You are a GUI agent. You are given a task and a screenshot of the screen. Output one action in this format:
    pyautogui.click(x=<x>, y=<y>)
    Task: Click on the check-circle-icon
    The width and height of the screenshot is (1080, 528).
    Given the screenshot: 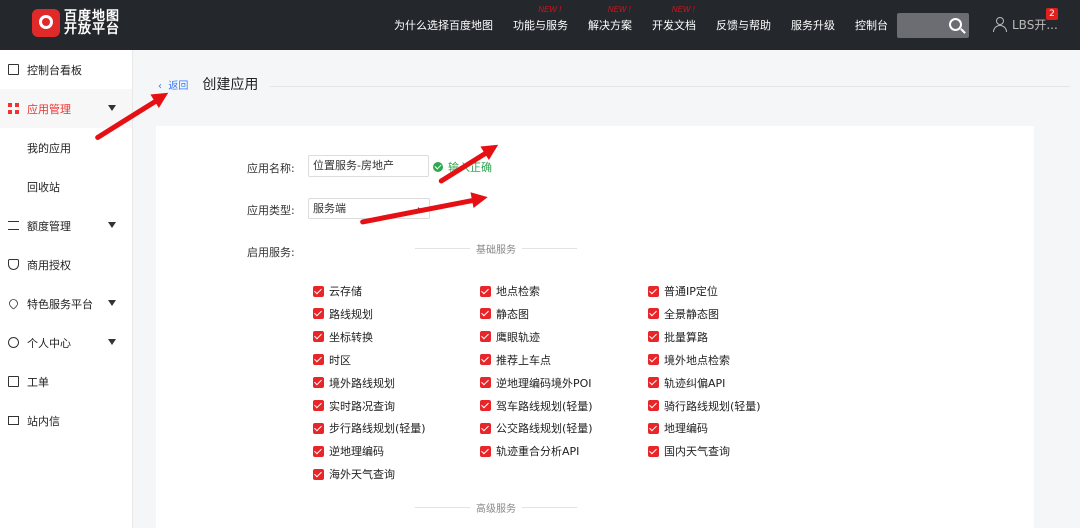 What is the action you would take?
    pyautogui.click(x=438, y=167)
    